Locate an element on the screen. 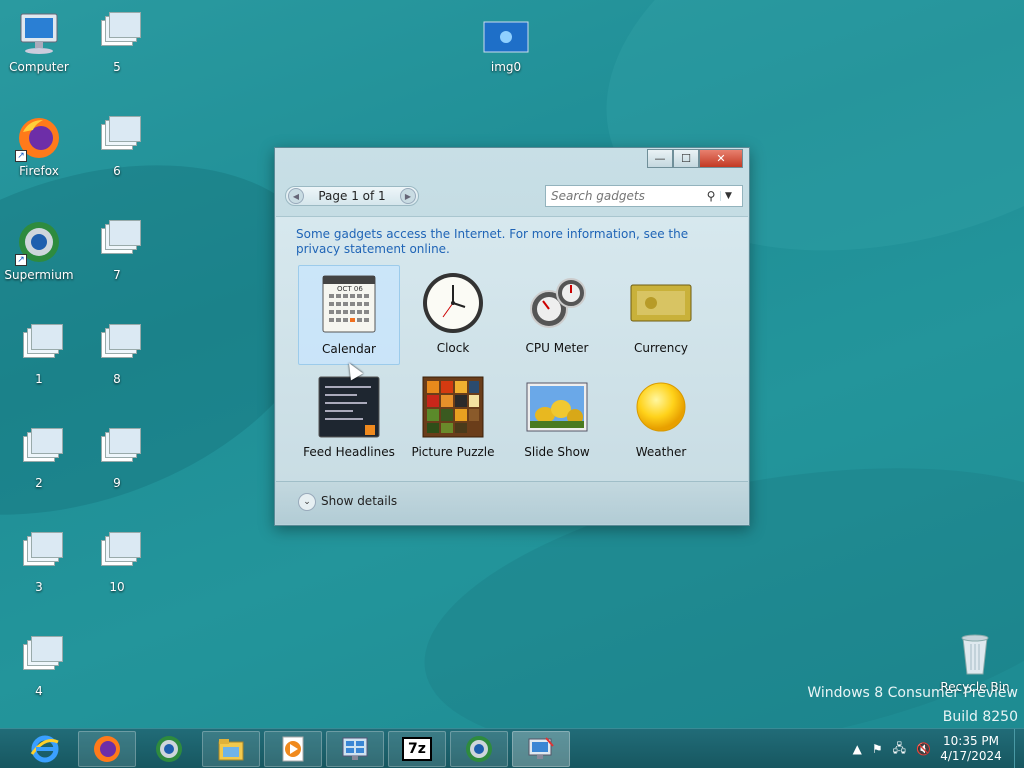 This screenshot has width=1024, height=768. system-tray: ▲ ⚑ 🖧 🔇 10:35 PM 4/17/2024 is located at coordinates (936, 748).